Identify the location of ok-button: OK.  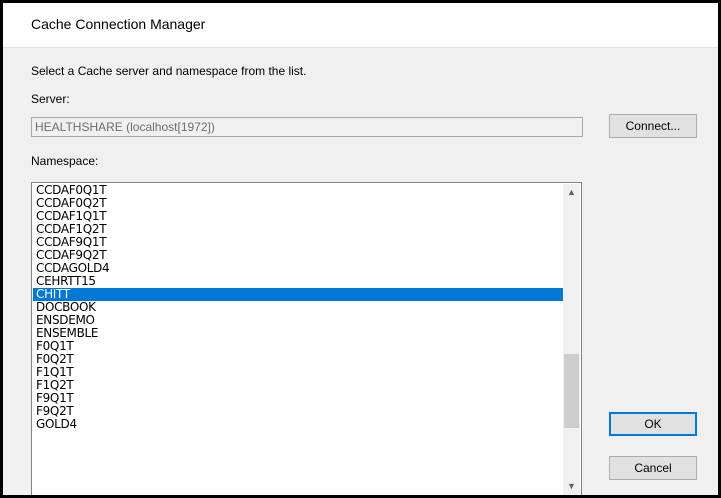
(653, 424).